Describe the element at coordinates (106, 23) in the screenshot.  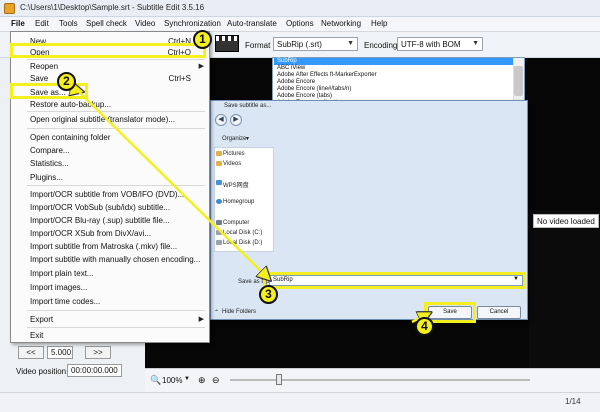
I see `menu-spell-check: Spell check` at that location.